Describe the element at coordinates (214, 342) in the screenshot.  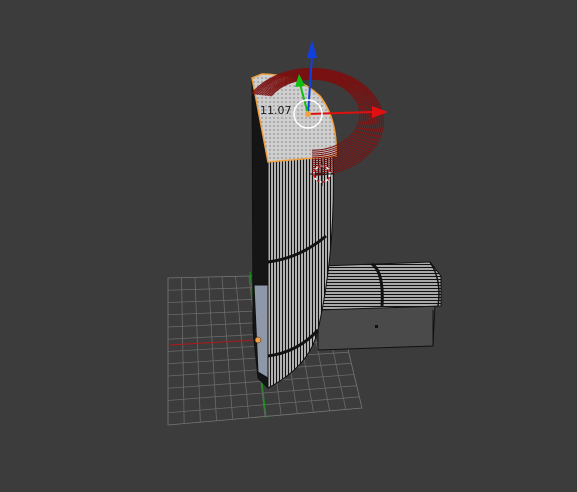
I see `world-x-axis-line` at that location.